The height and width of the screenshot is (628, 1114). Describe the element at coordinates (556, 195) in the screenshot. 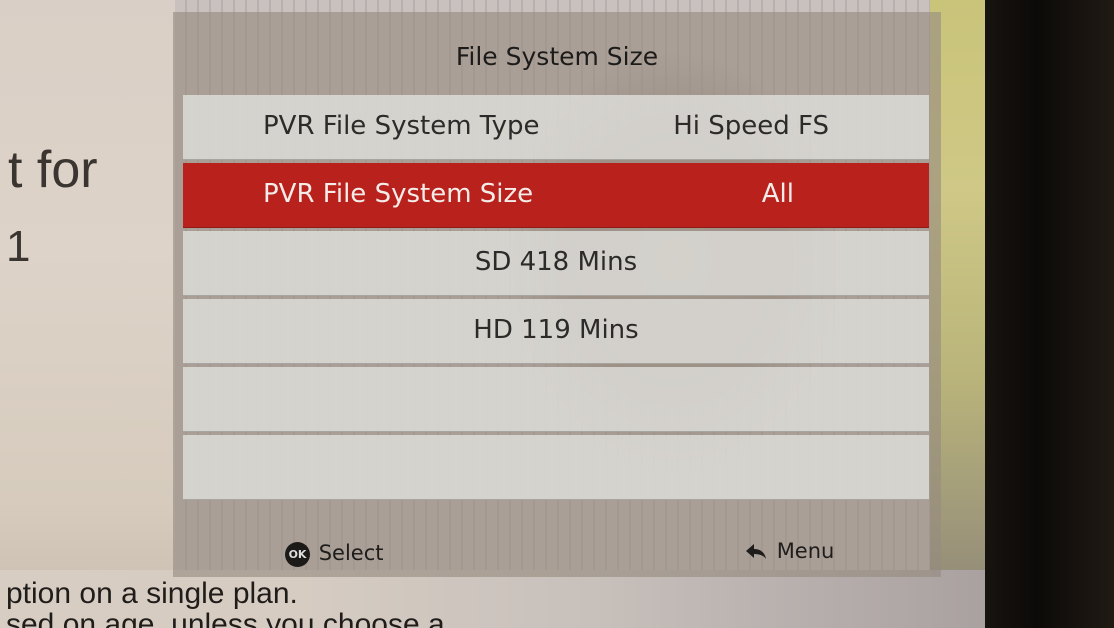

I see `menu-row-pvr-file-system-size: PVR File System Size All` at that location.